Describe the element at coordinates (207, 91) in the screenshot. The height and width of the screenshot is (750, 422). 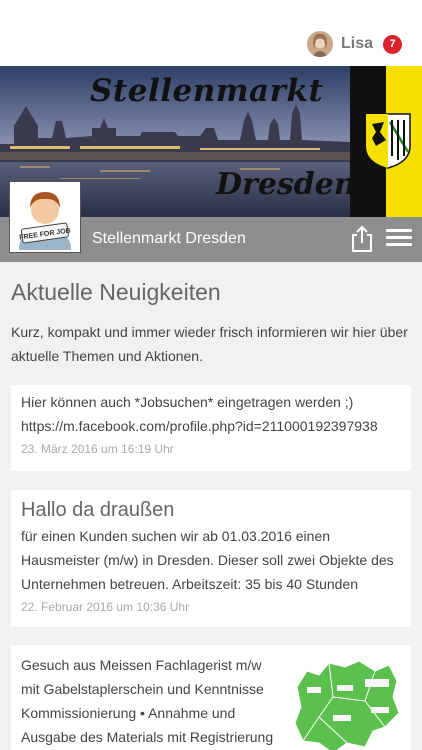
I see `banner-title-line1: Stellenmarkt` at that location.